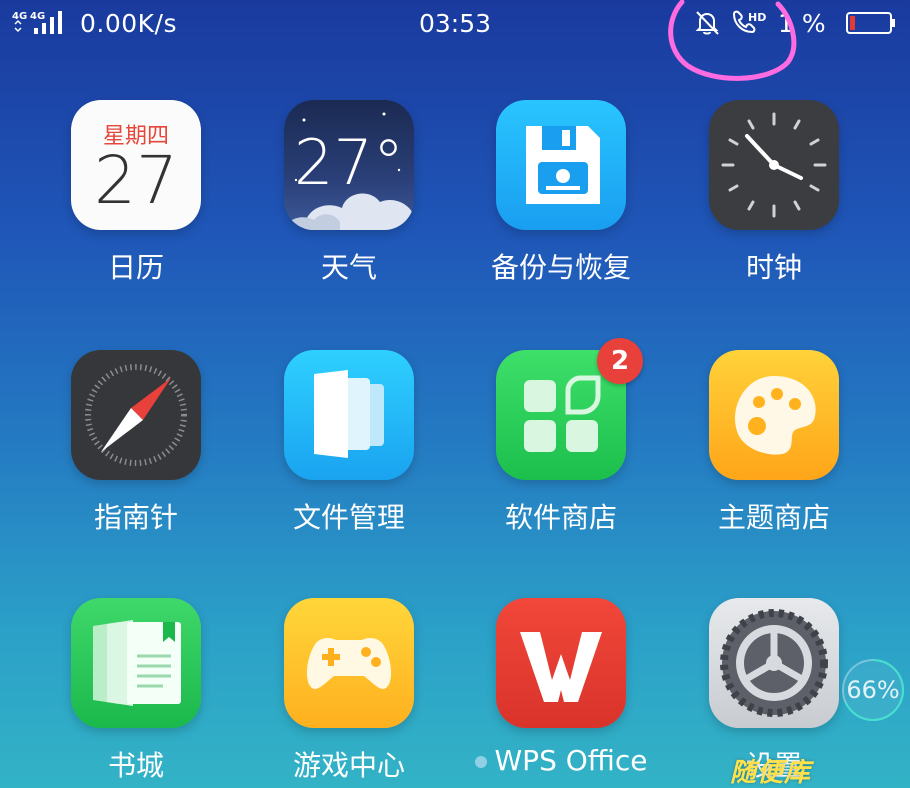  What do you see at coordinates (571, 760) in the screenshot?
I see `app-label-text: WPS Office` at bounding box center [571, 760].